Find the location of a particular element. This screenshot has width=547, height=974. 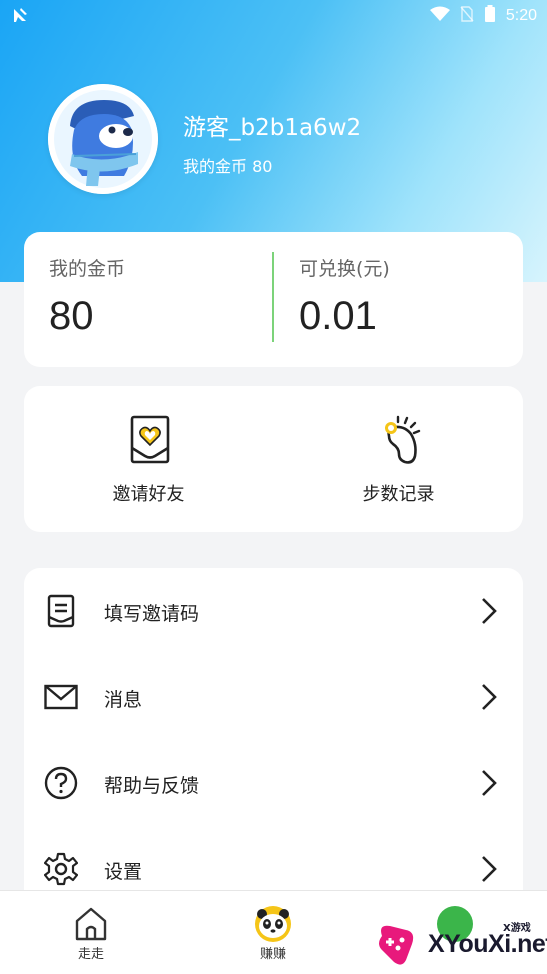

site-watermark: X游戏 XYouXi.net is located at coordinates (459, 941).